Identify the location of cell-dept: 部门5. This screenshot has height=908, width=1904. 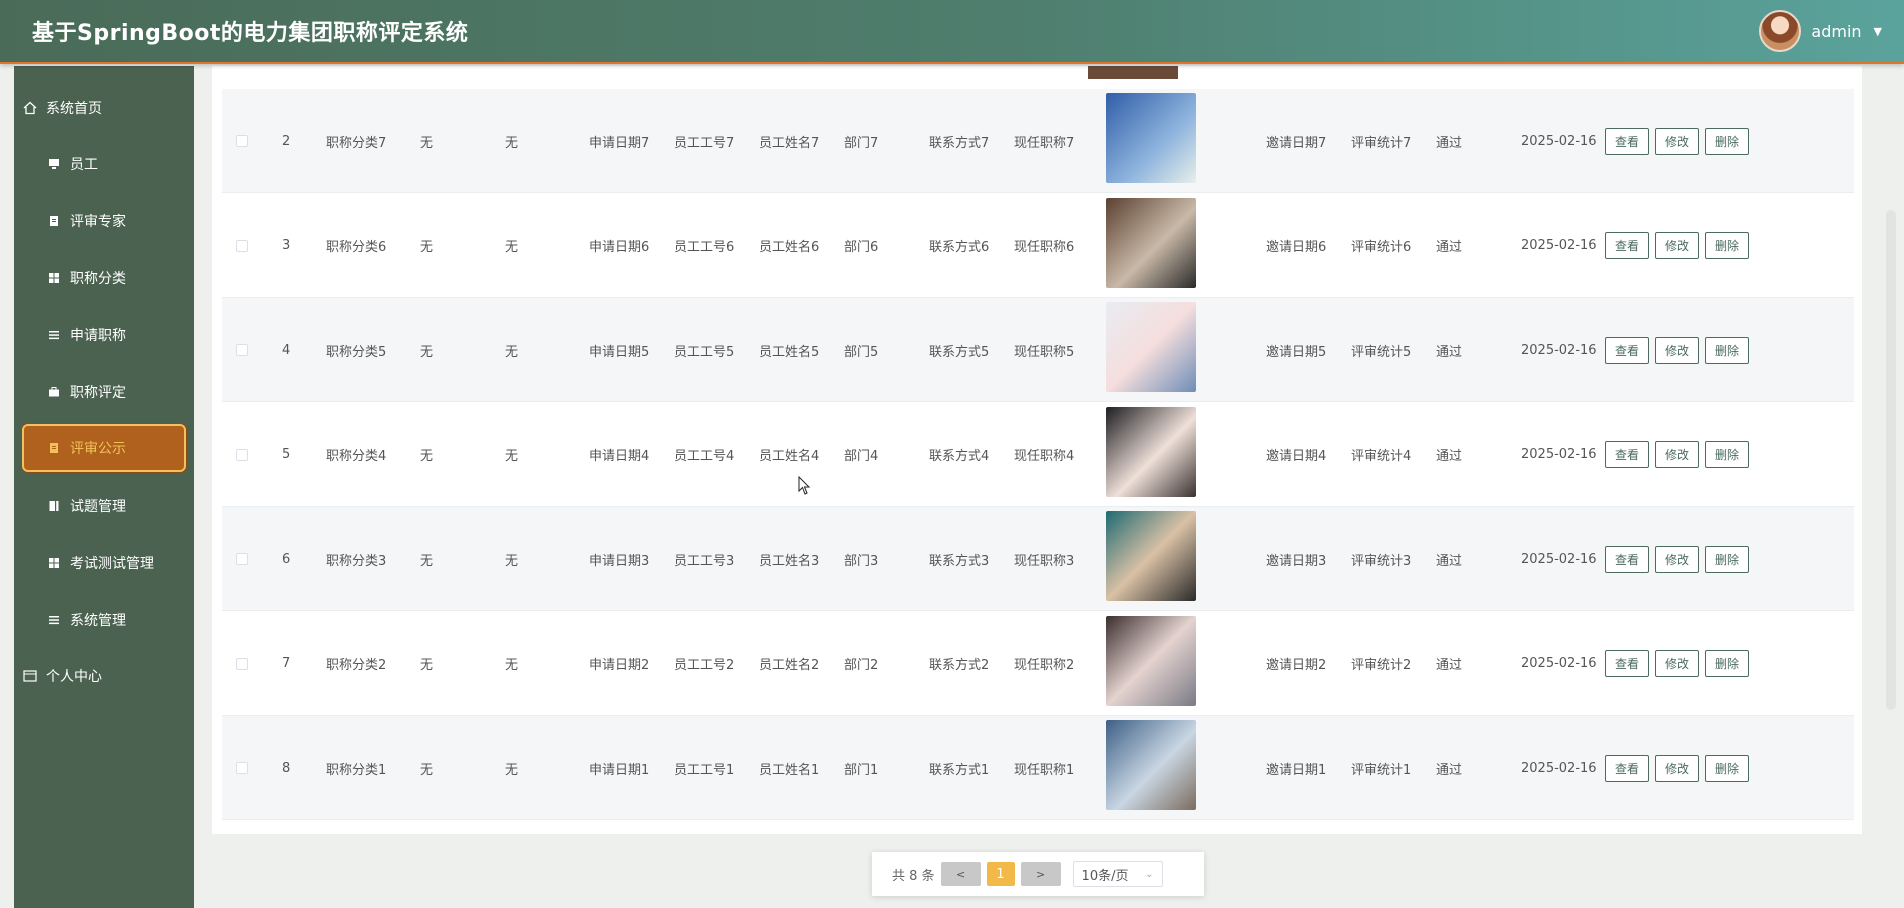
(861, 352).